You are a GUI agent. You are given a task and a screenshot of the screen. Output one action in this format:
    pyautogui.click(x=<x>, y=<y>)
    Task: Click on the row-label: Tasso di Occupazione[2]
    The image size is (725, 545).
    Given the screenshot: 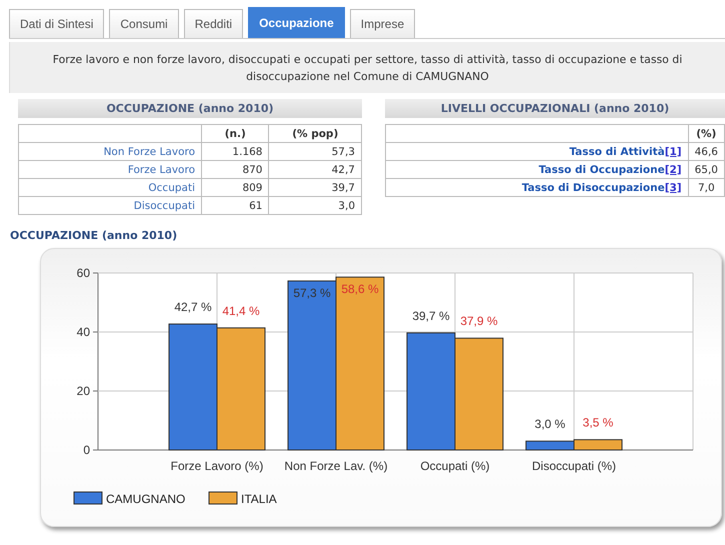 What is the action you would take?
    pyautogui.click(x=537, y=169)
    